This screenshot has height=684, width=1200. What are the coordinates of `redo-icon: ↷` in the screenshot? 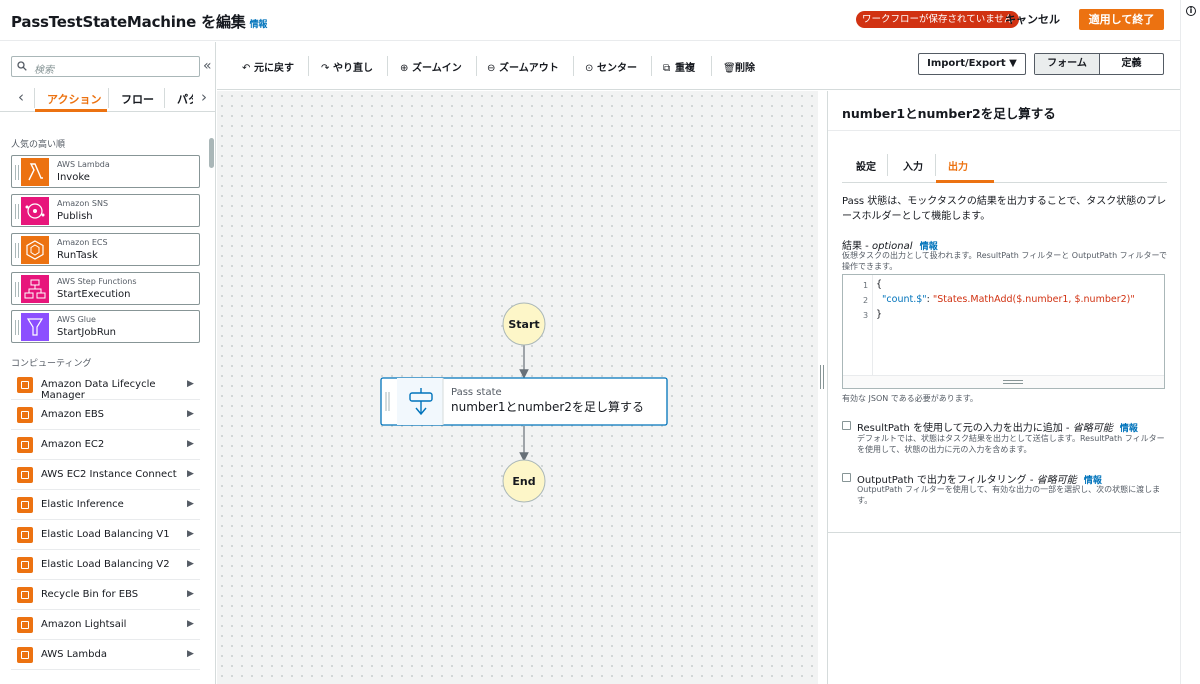 It's located at (325, 68).